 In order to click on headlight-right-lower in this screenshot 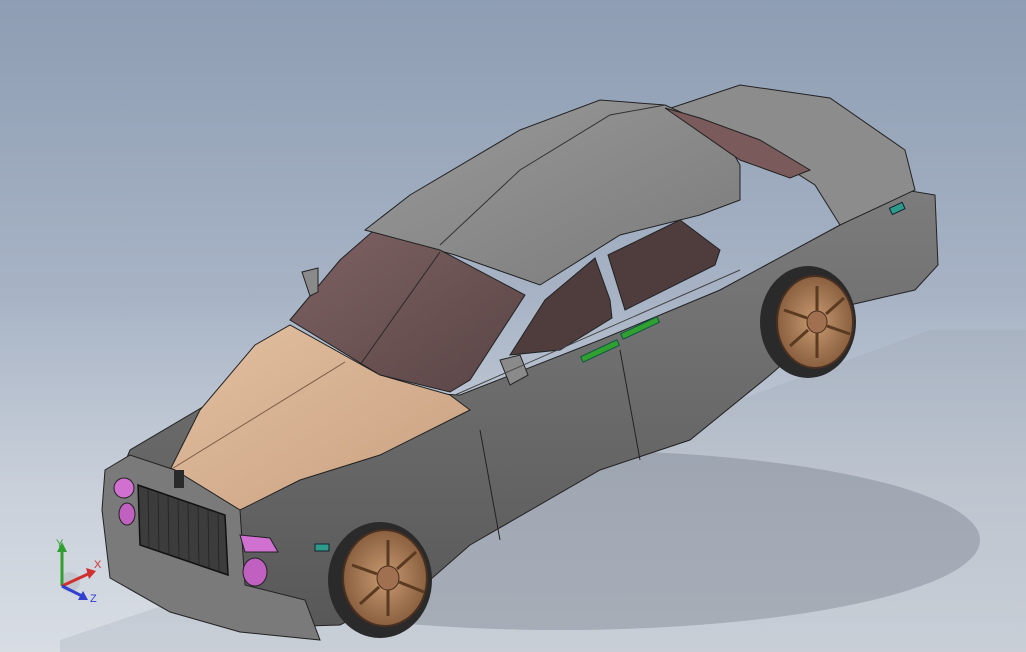, I will do `click(255, 572)`.